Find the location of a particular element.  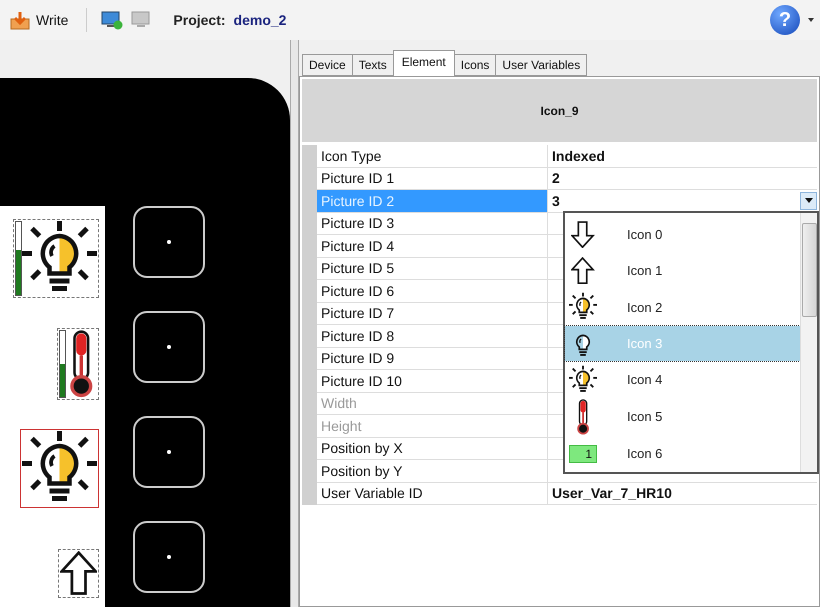

monitor-add-icon is located at coordinates (112, 20).